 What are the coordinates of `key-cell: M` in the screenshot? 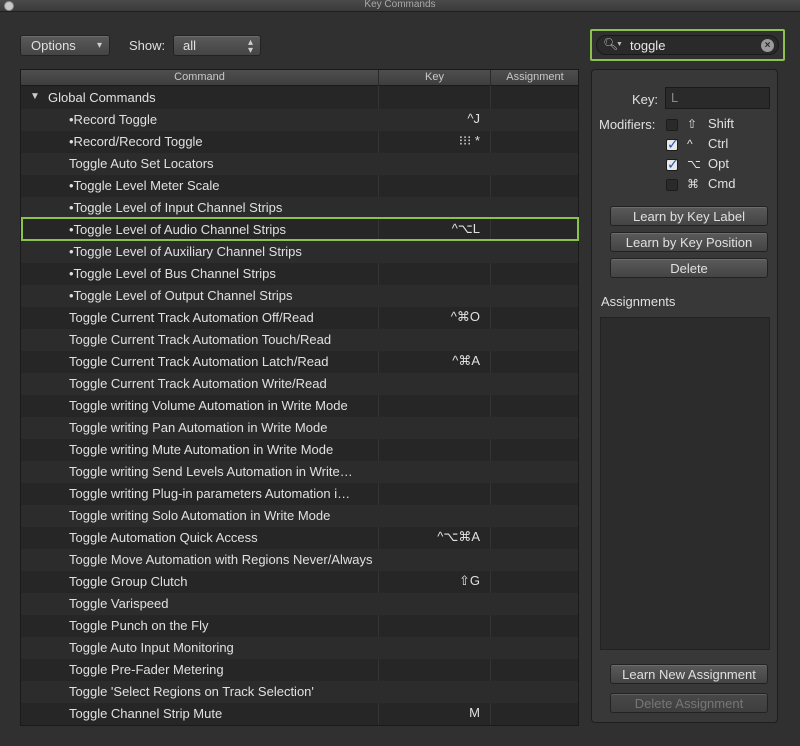 It's located at (474, 712).